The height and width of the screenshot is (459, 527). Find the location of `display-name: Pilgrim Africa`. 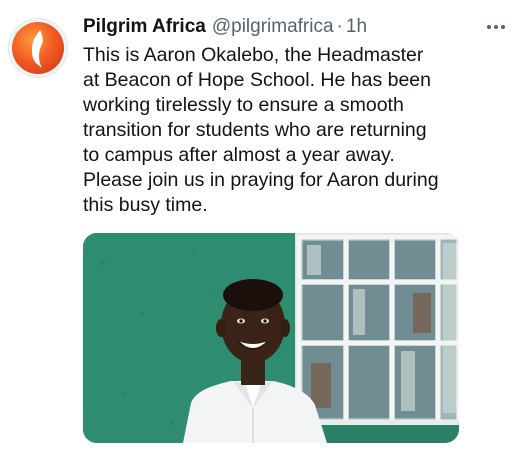

display-name: Pilgrim Africa is located at coordinates (144, 27).